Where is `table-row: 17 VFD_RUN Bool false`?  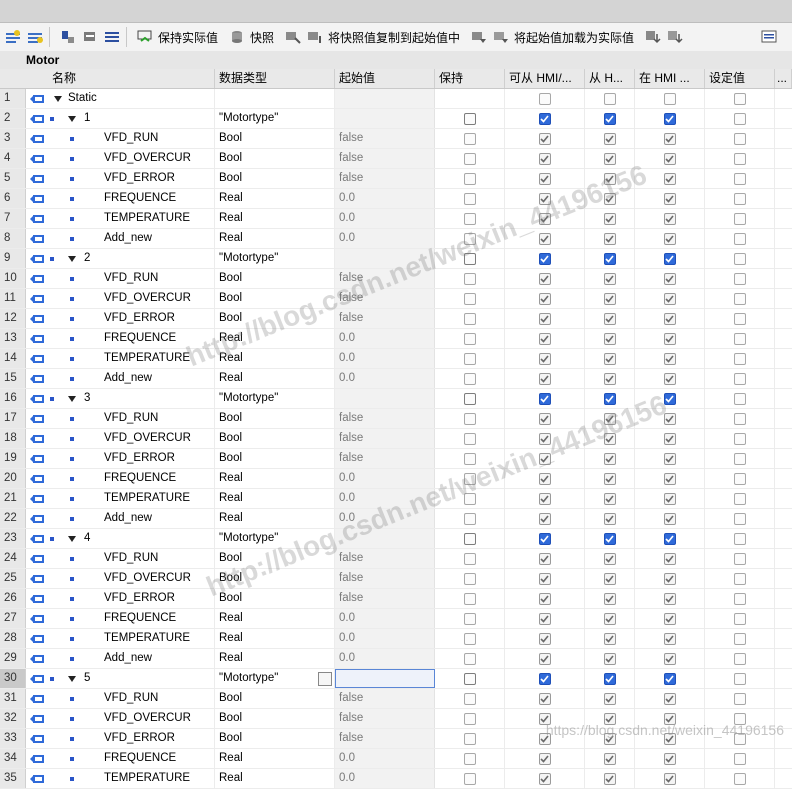 table-row: 17 VFD_RUN Bool false is located at coordinates (396, 419).